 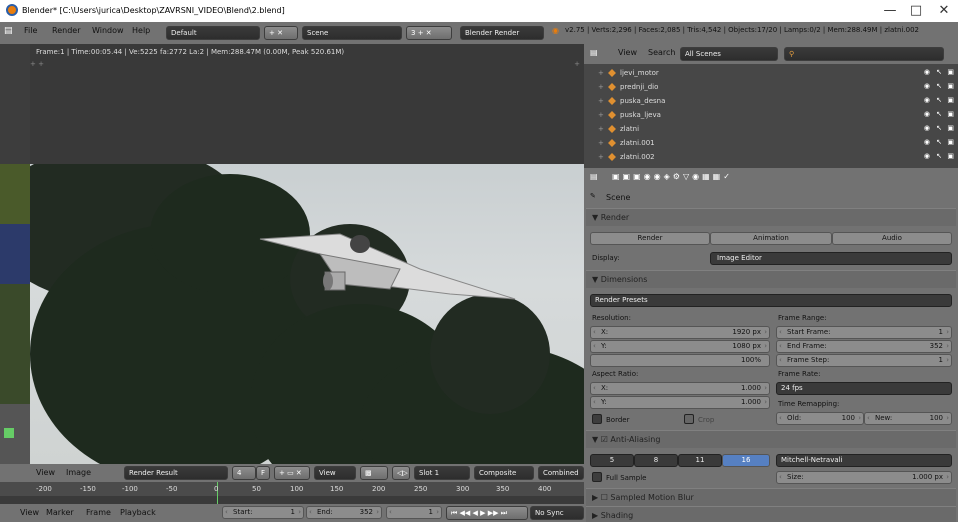 I want to click on render-presets-select: Render Presets, so click(x=771, y=300).